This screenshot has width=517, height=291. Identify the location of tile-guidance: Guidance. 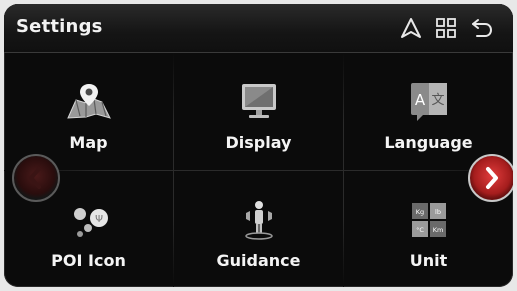
(258, 229).